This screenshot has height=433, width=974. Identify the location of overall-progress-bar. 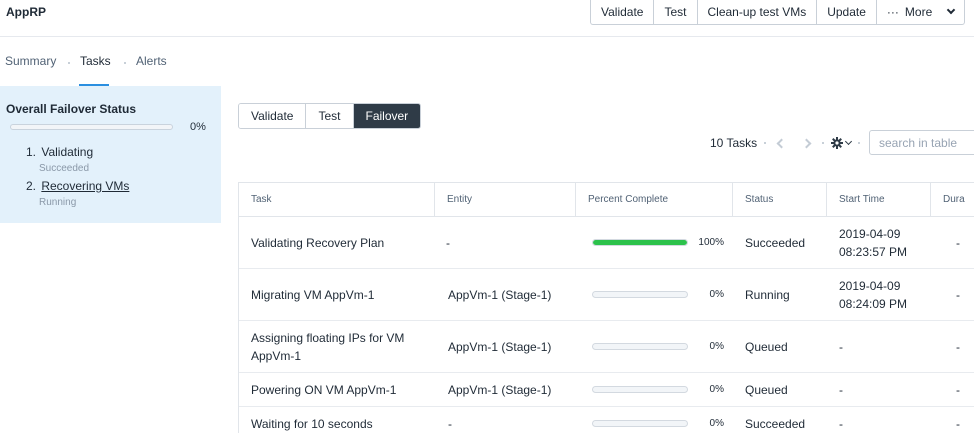
(91, 127).